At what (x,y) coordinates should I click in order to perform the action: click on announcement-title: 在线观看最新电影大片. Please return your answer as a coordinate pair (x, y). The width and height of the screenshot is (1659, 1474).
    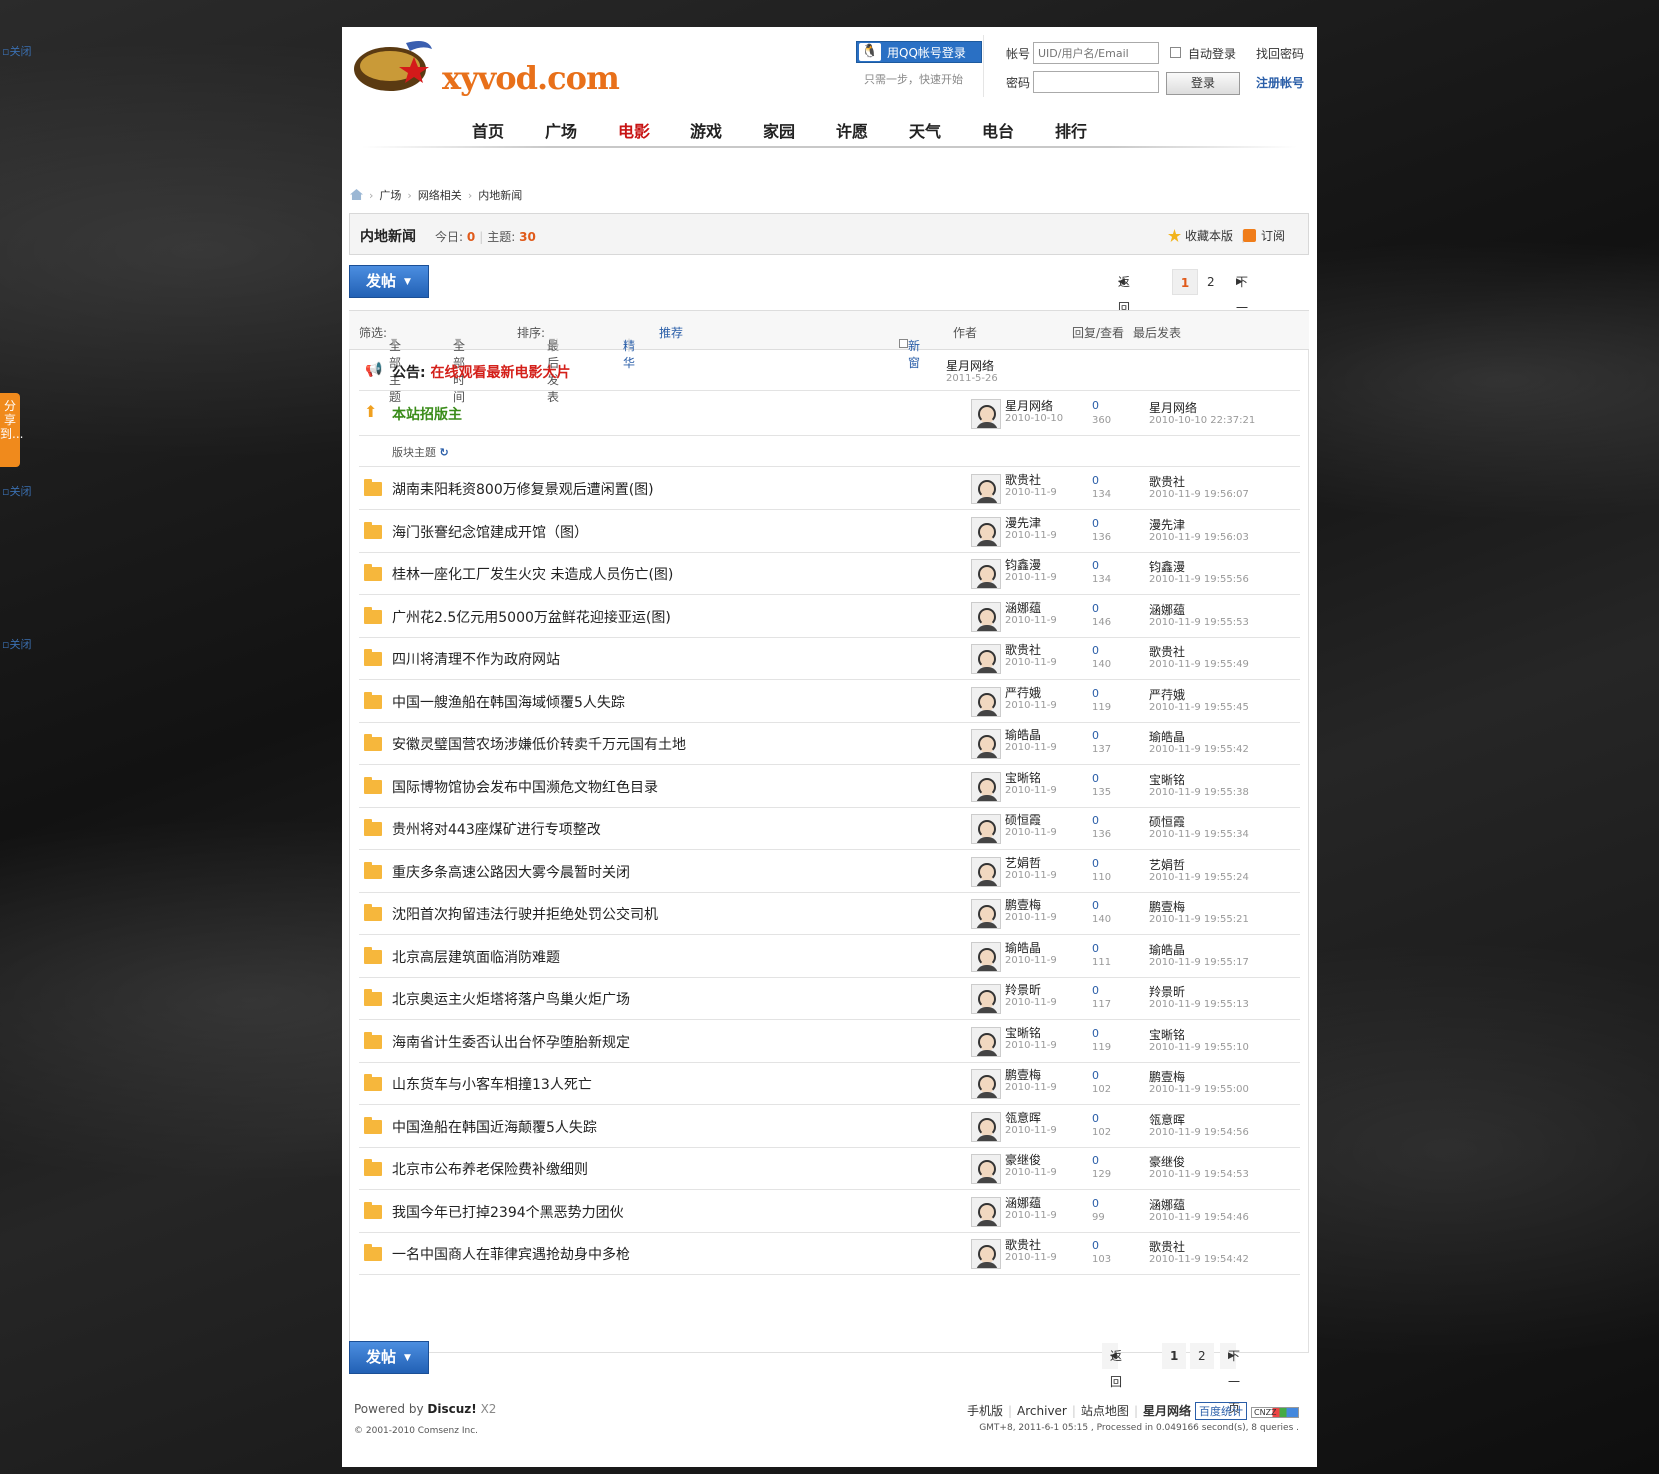
    Looking at the image, I should click on (500, 373).